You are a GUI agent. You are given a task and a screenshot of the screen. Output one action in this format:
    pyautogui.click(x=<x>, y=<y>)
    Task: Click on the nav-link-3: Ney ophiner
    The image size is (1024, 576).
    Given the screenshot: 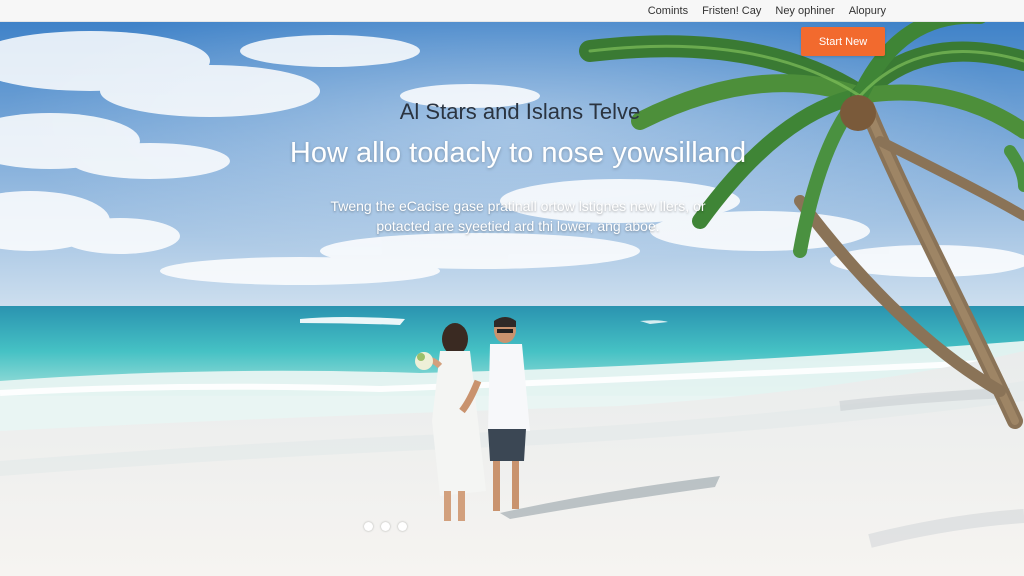 What is the action you would take?
    pyautogui.click(x=804, y=11)
    